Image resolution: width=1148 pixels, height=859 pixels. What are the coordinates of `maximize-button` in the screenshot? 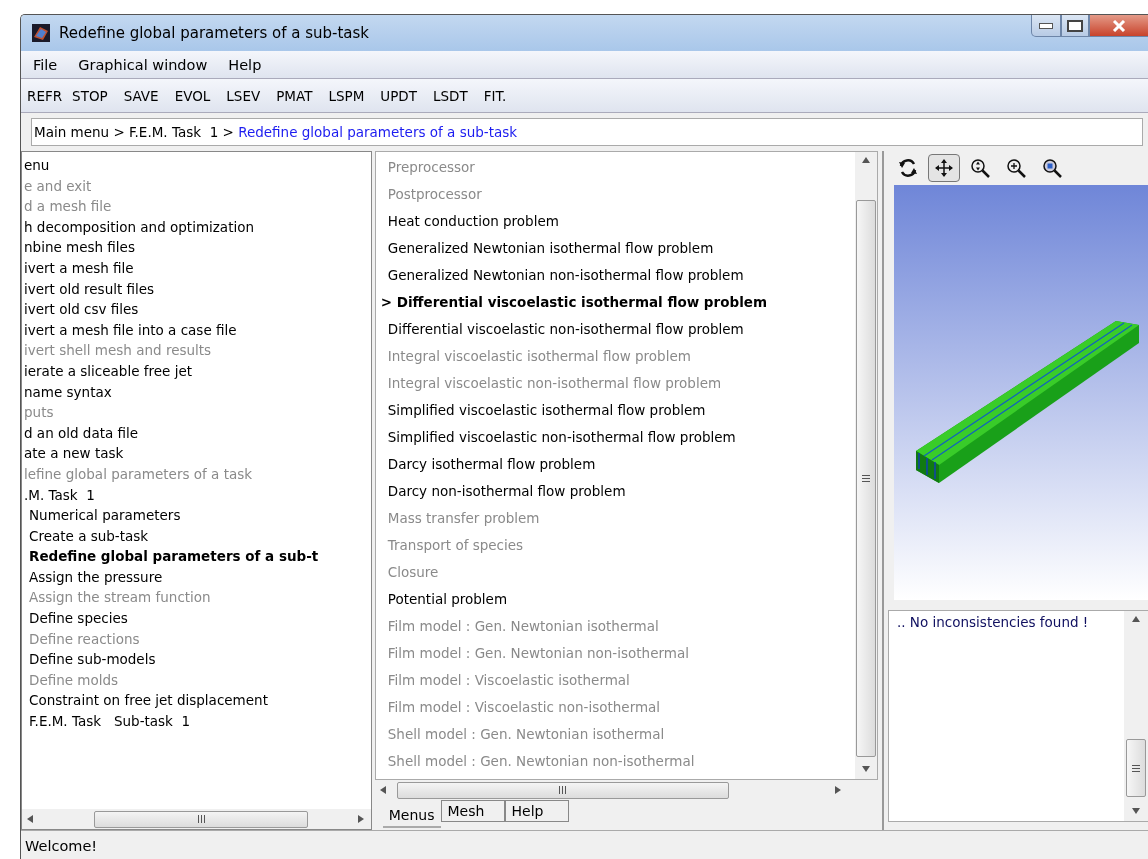 It's located at (1075, 26).